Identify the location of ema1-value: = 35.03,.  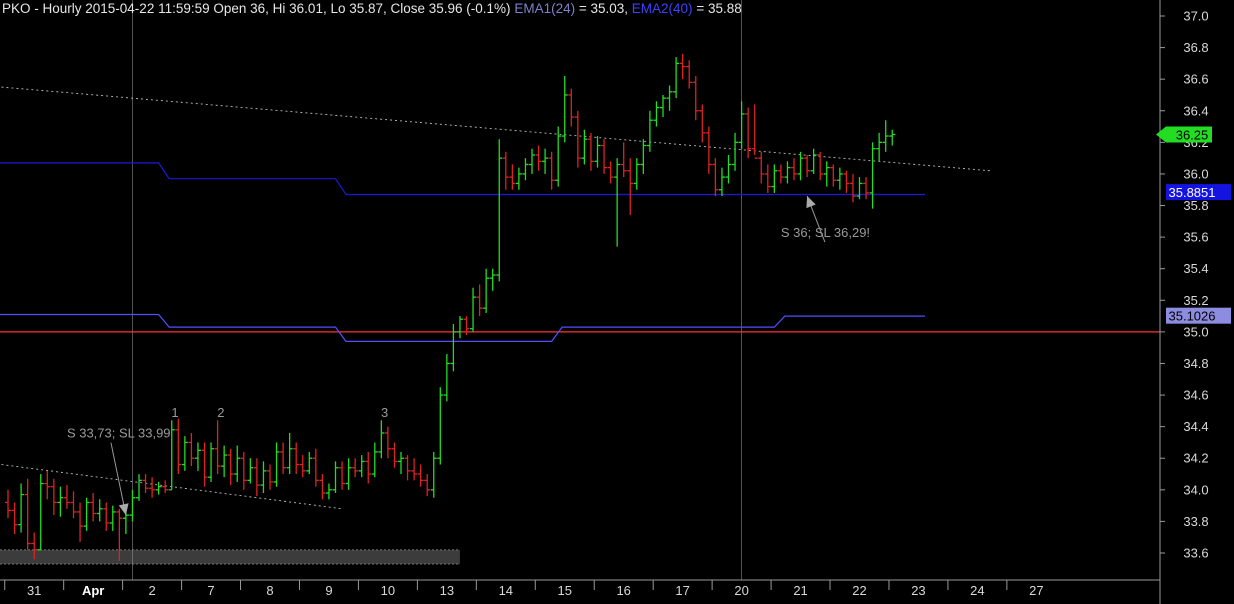
(603, 8).